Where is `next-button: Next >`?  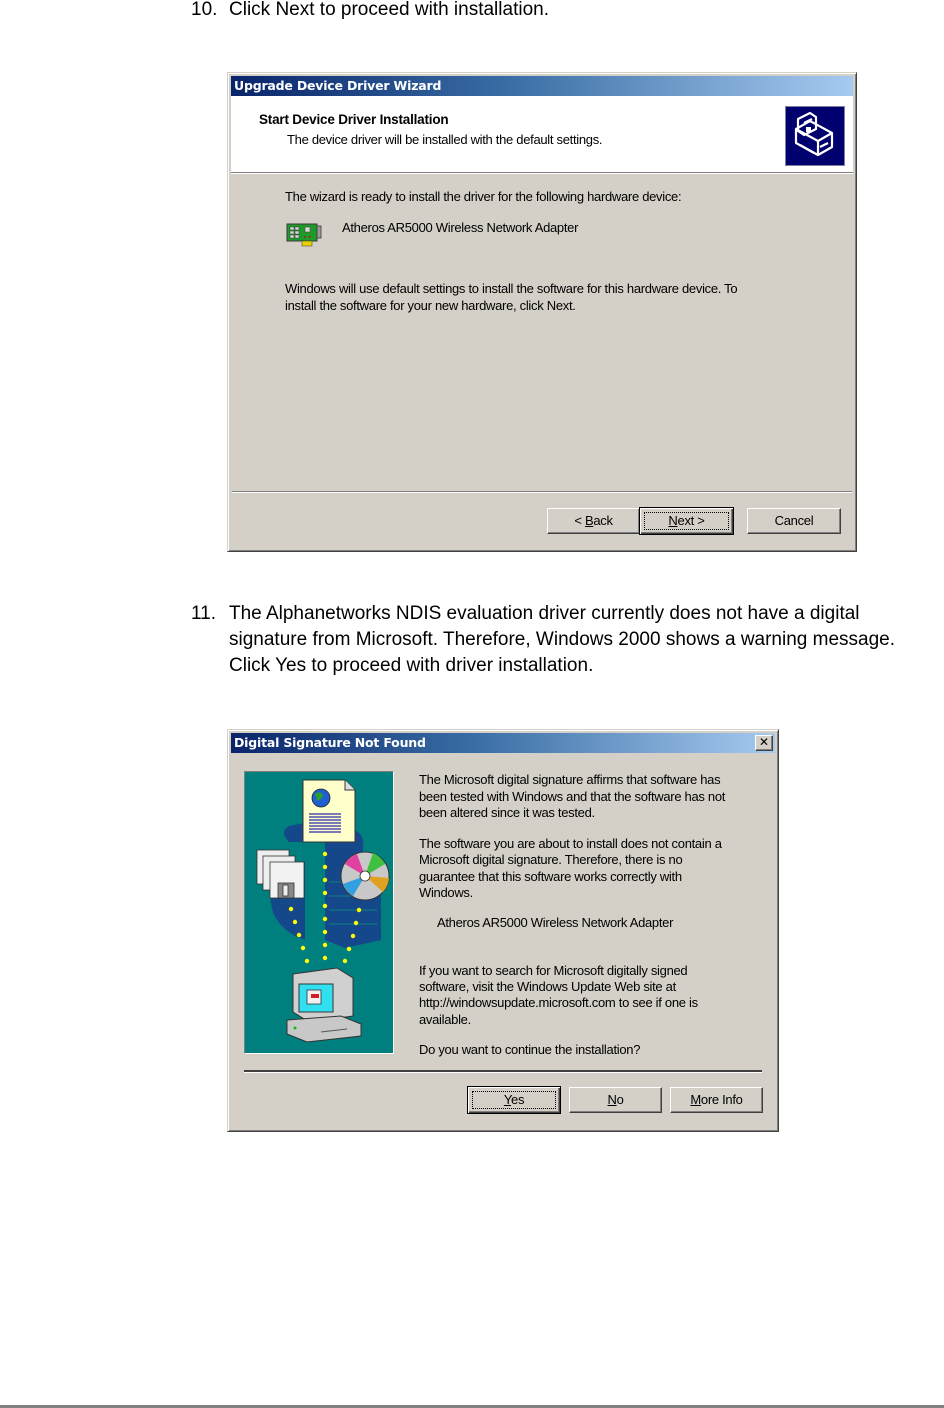 next-button: Next > is located at coordinates (686, 521).